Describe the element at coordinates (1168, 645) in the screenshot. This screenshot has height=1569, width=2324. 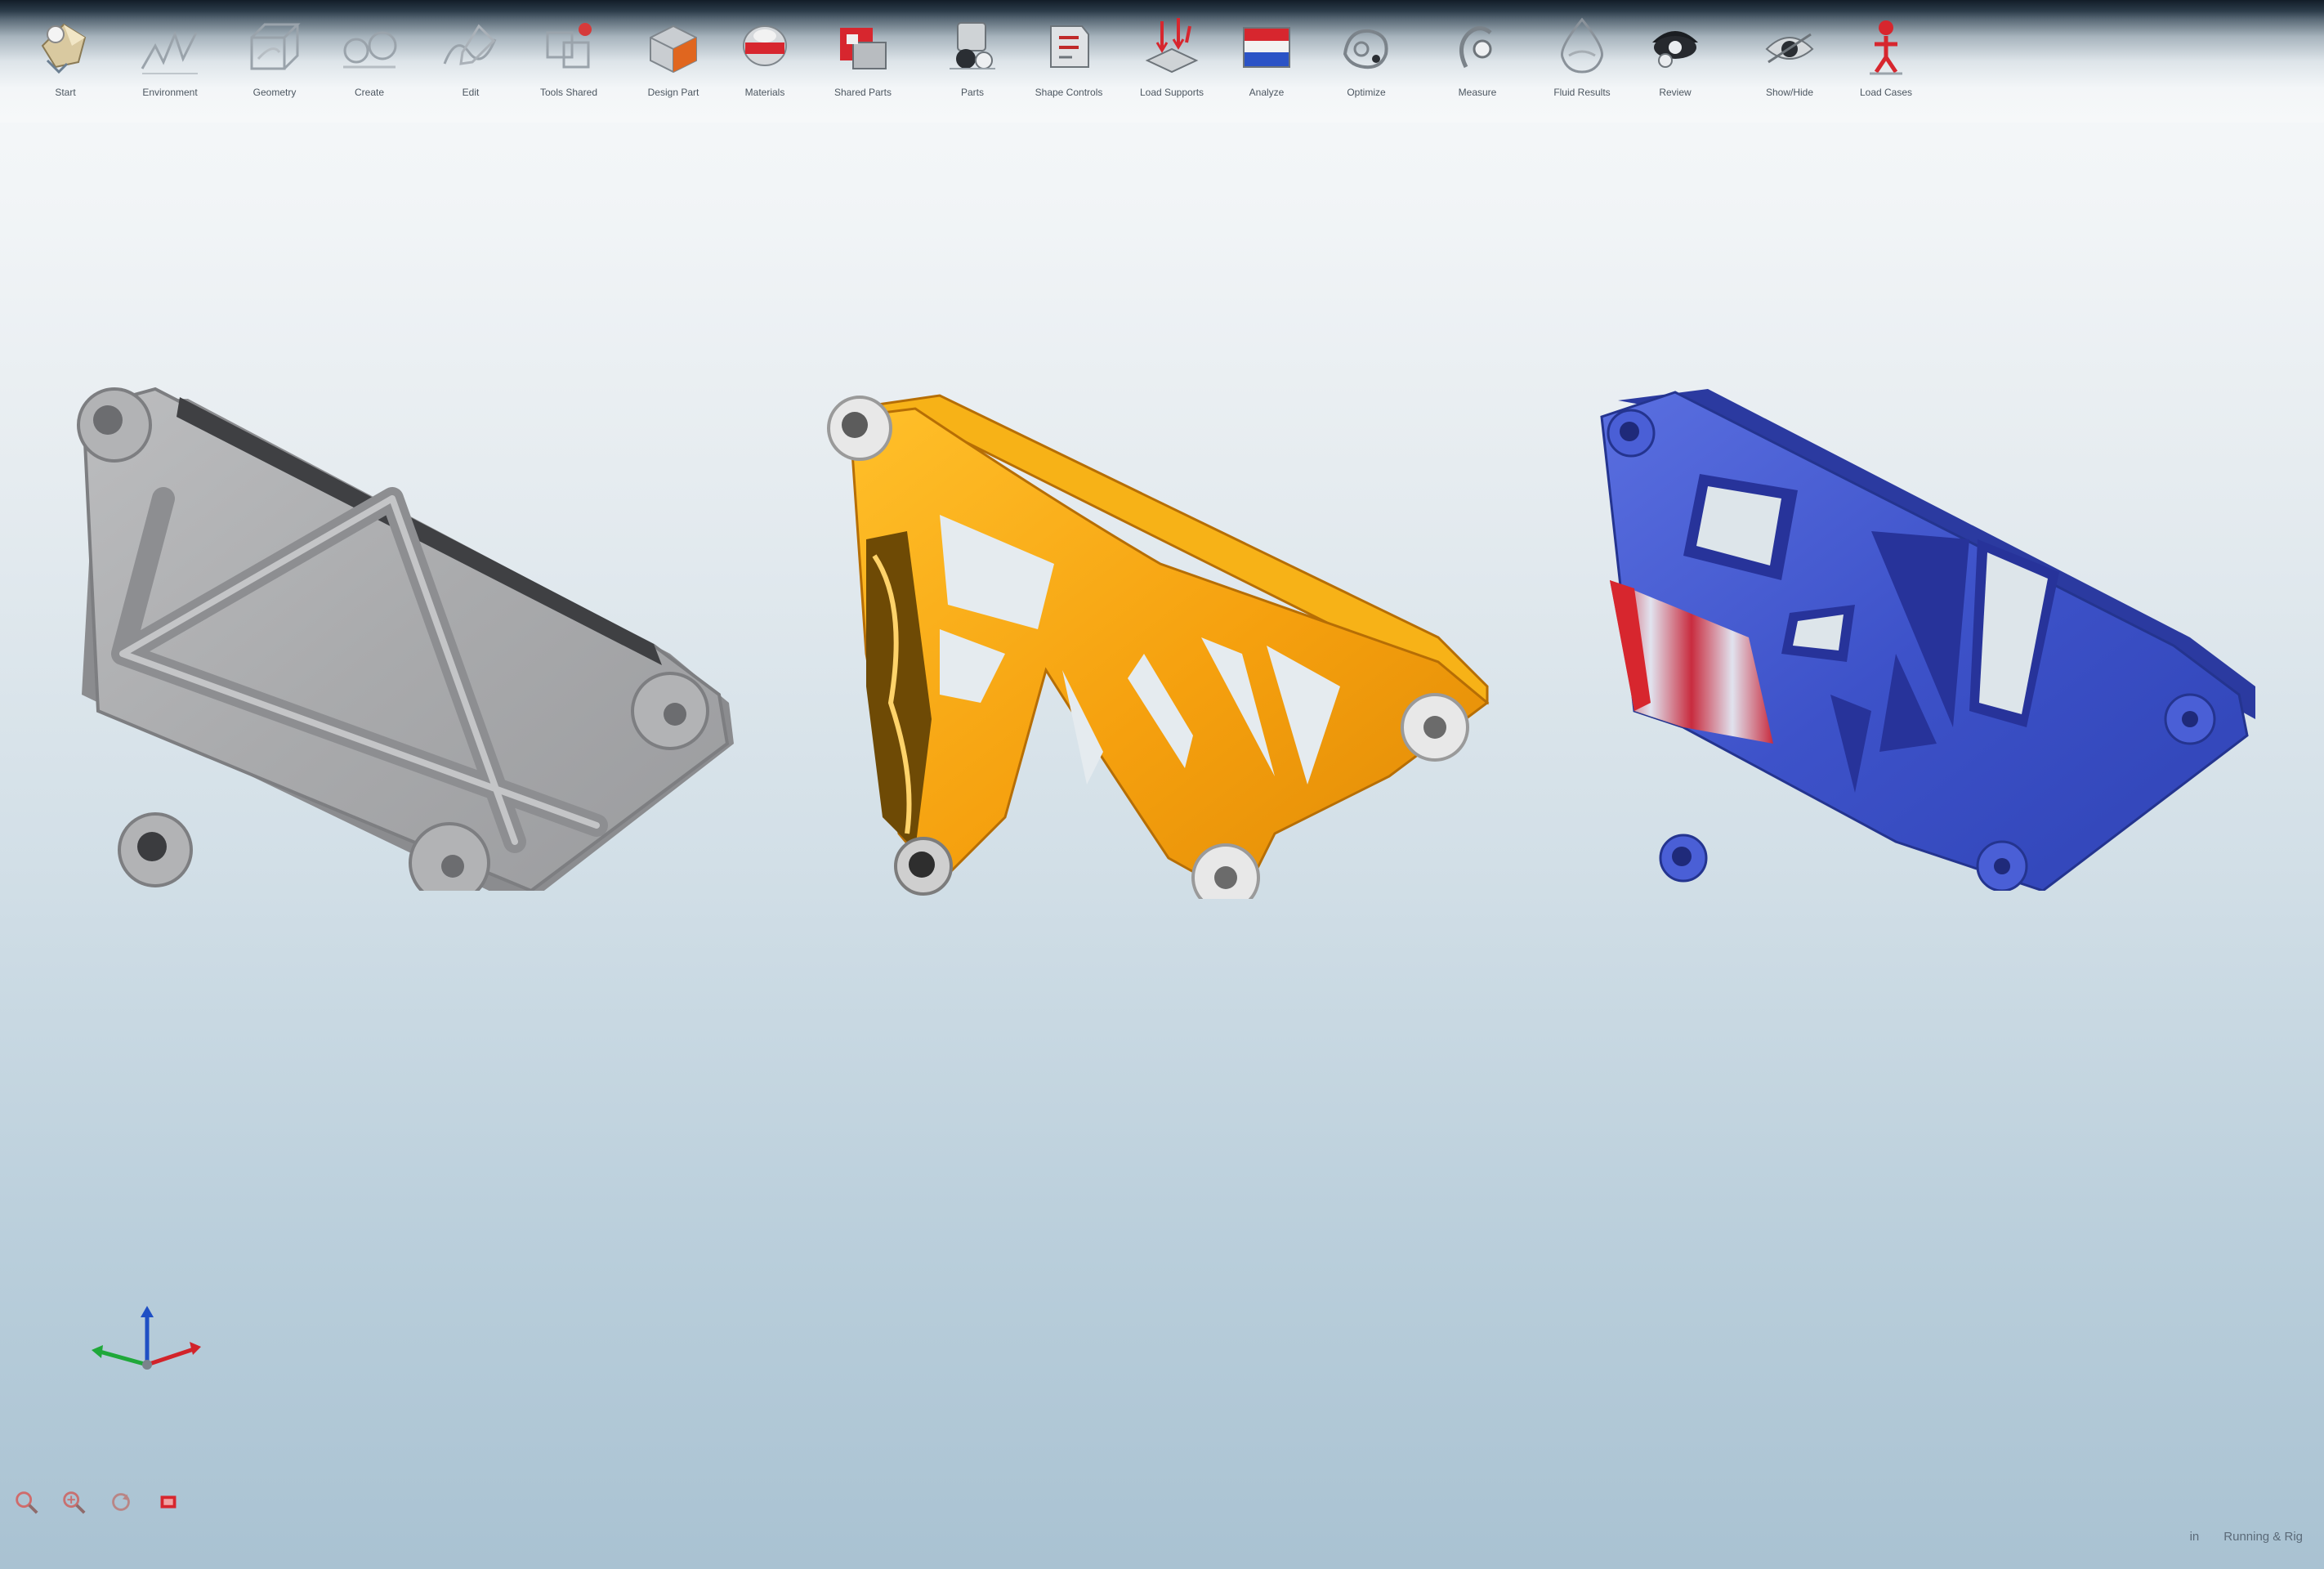
I see `optimized-part` at that location.